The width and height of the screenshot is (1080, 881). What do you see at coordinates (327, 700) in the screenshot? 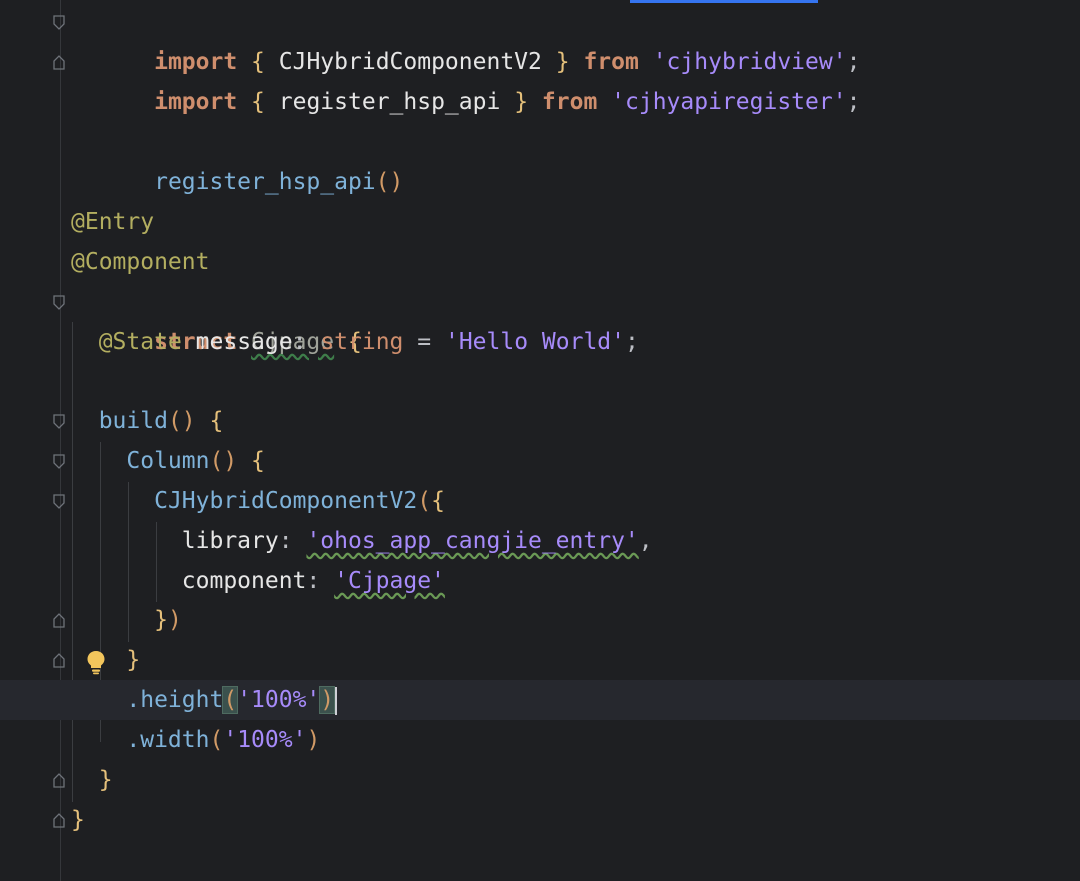
I see `paren-matched: )` at bounding box center [327, 700].